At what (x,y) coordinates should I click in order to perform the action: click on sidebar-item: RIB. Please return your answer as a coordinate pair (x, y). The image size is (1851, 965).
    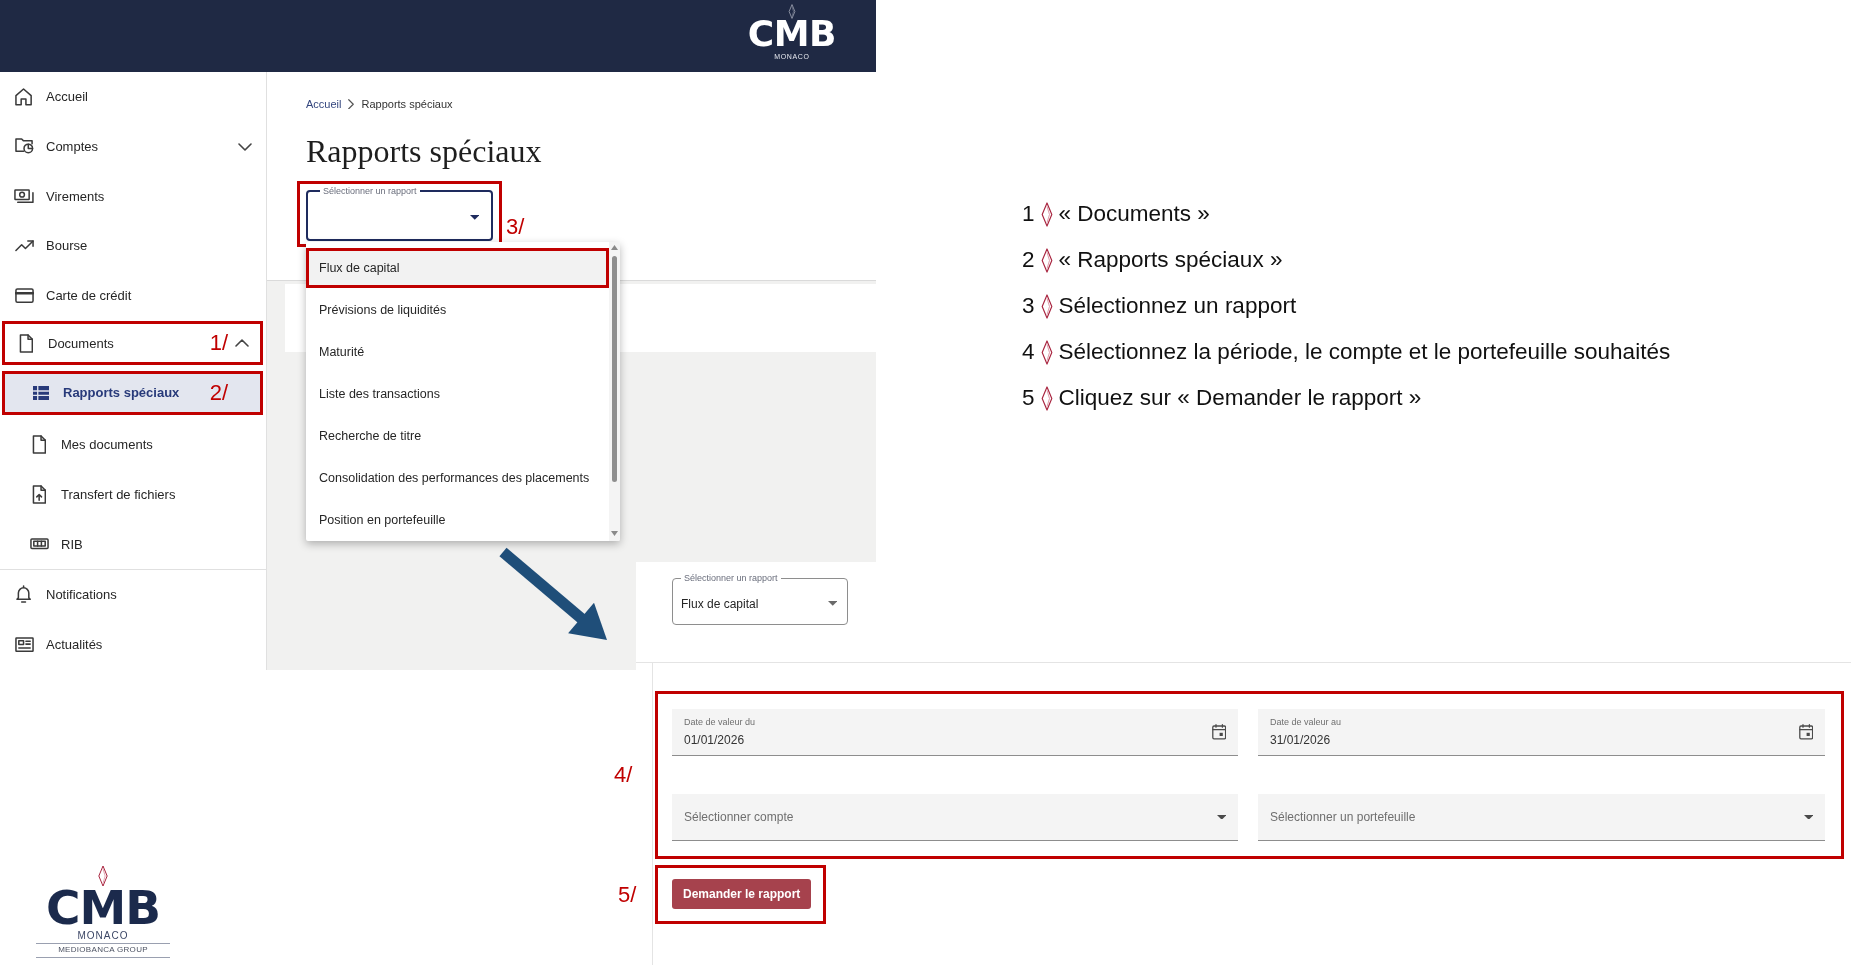
    Looking at the image, I should click on (126, 544).